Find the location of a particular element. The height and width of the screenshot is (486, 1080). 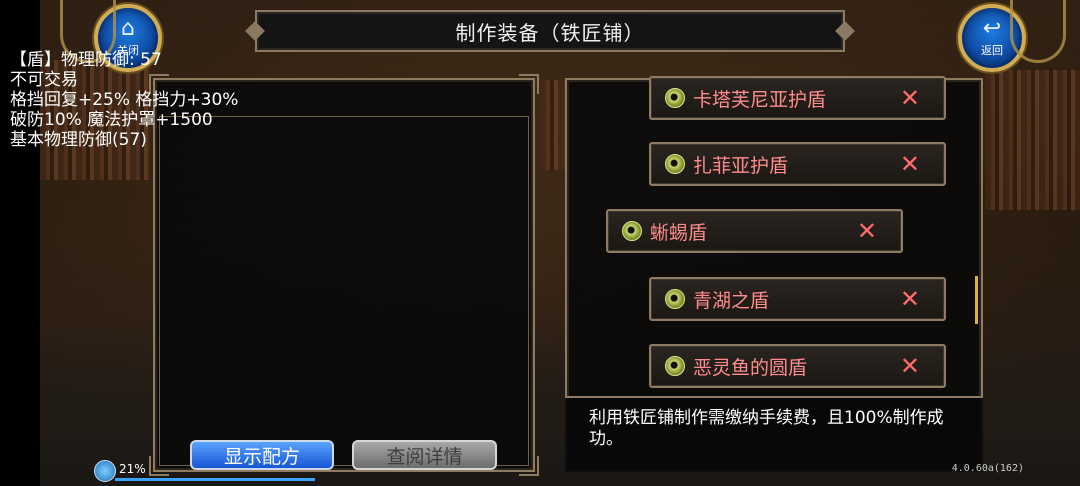

return-arrow-icon: ↩ is located at coordinates (992, 28).